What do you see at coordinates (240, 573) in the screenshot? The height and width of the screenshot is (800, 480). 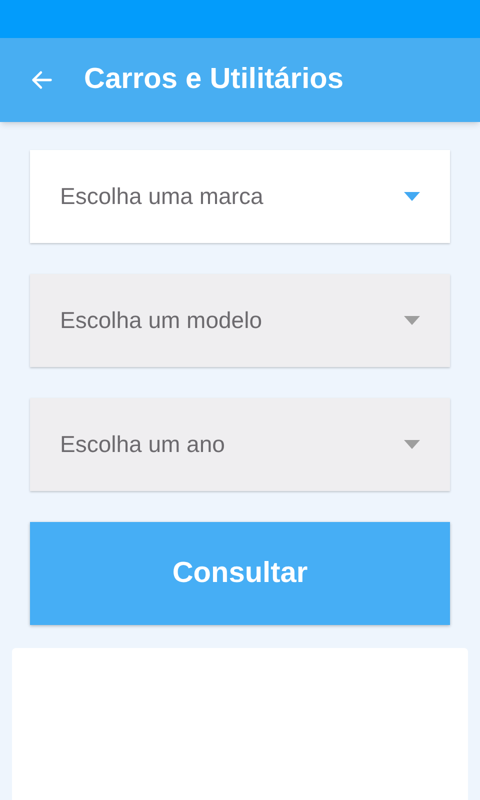 I see `consultar-button: Consultar` at bounding box center [240, 573].